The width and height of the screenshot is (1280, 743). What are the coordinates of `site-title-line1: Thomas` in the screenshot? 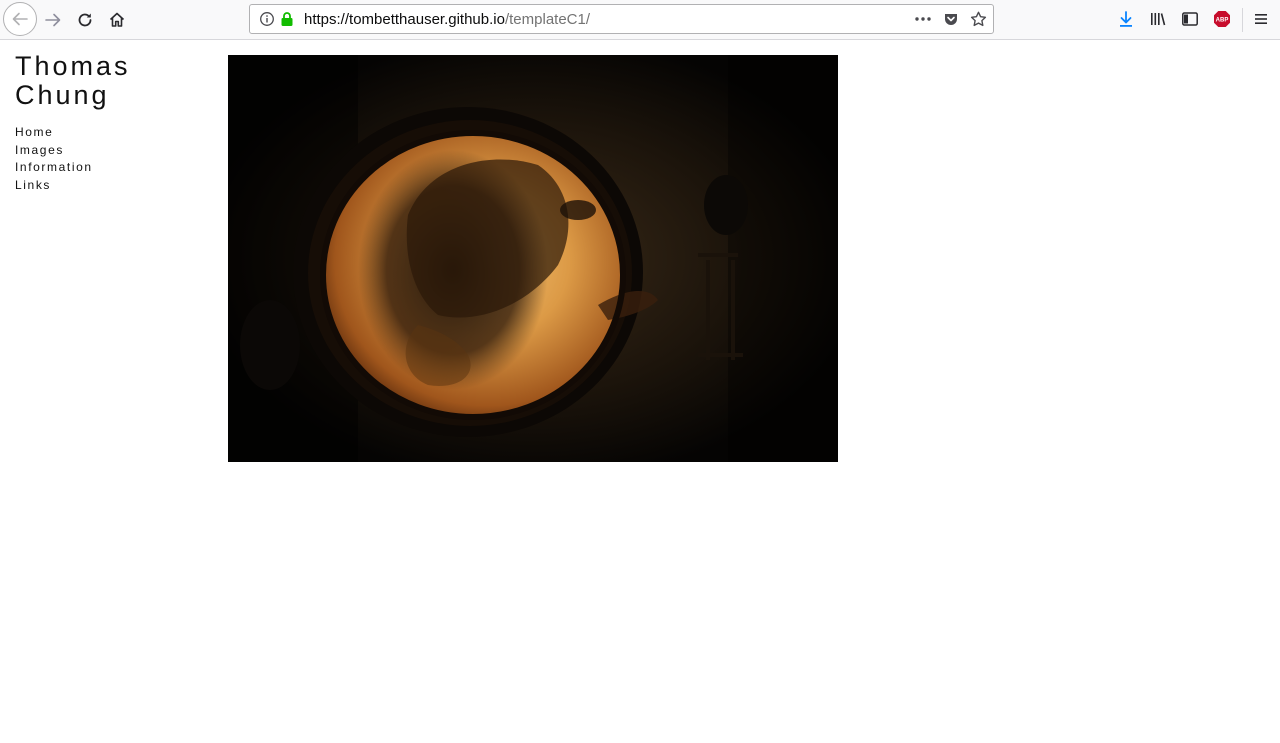 It's located at (73, 66).